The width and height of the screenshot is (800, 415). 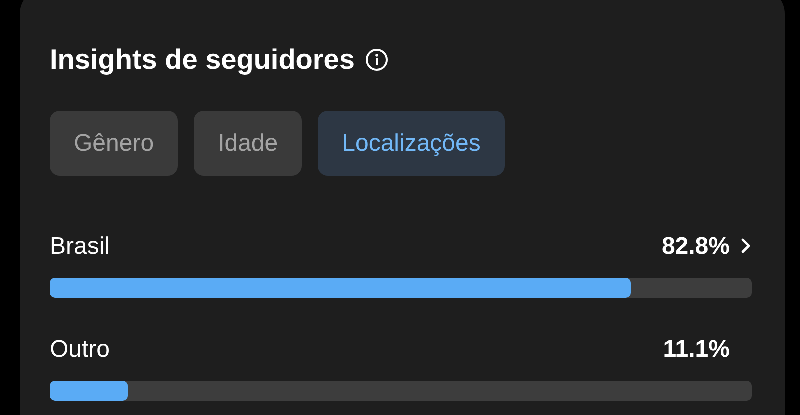 What do you see at coordinates (746, 246) in the screenshot?
I see `chevron-right-icon` at bounding box center [746, 246].